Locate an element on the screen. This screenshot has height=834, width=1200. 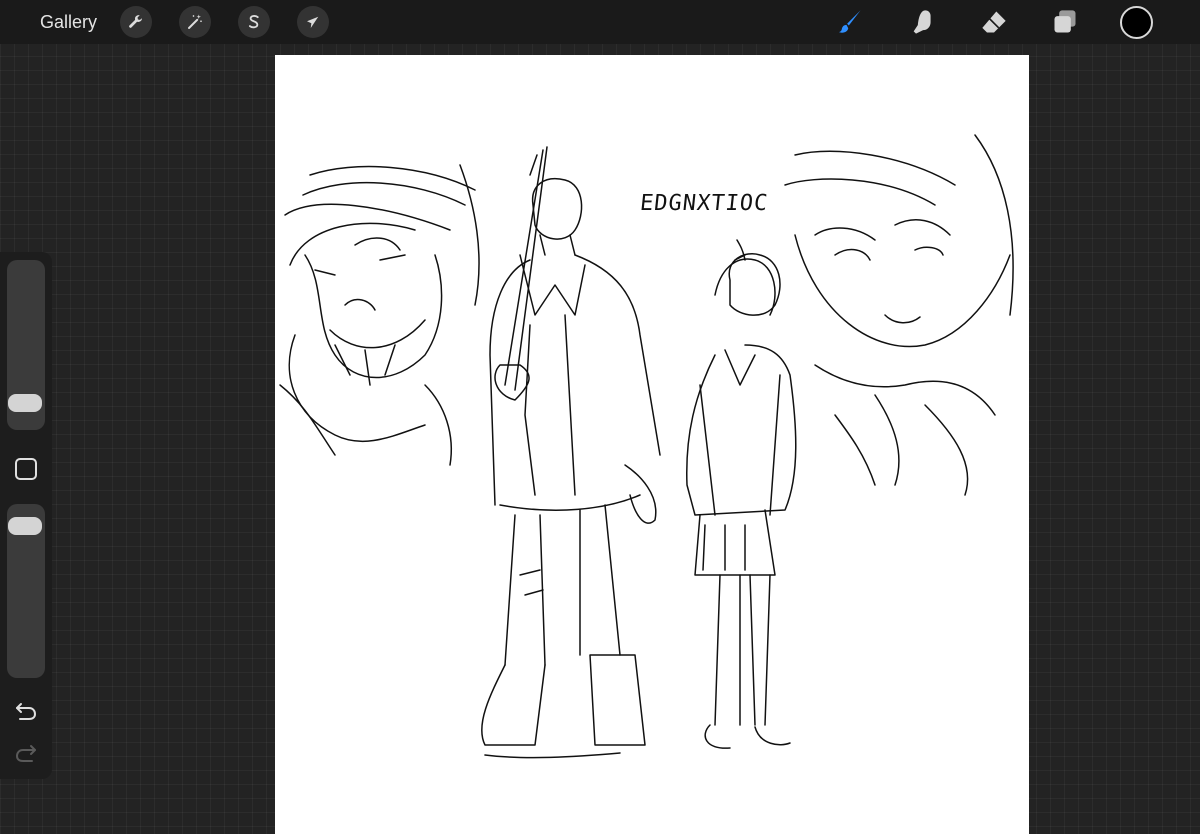
sketch-tall-man is located at coordinates (571, 452).